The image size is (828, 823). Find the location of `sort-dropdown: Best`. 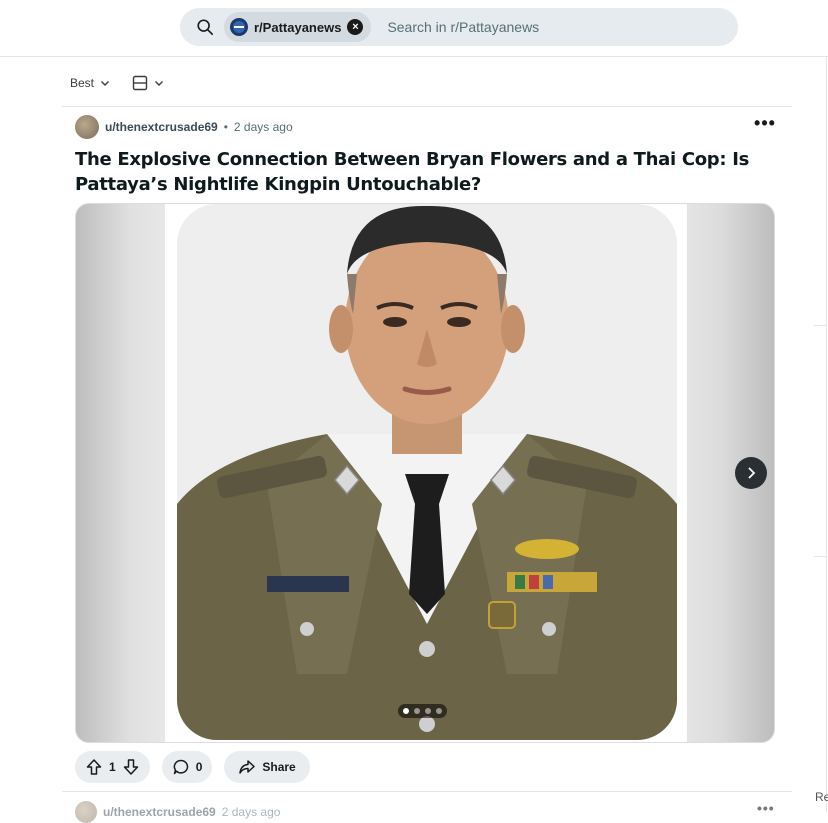

sort-dropdown: Best is located at coordinates (90, 83).